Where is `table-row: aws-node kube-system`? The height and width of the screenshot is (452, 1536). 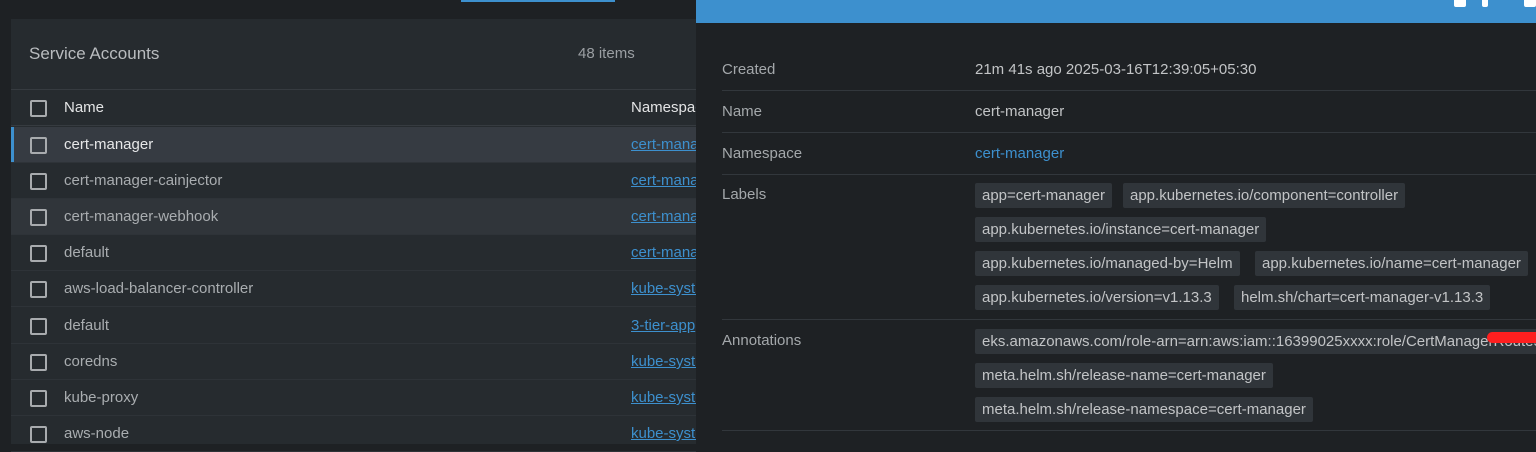
table-row: aws-node kube-system is located at coordinates (353, 434).